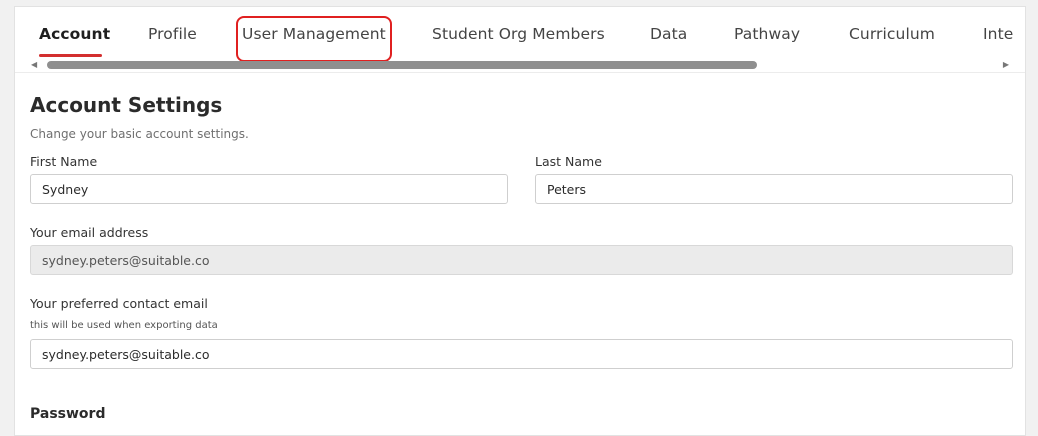 This screenshot has height=436, width=1038. I want to click on tab-profile: Profile, so click(172, 34).